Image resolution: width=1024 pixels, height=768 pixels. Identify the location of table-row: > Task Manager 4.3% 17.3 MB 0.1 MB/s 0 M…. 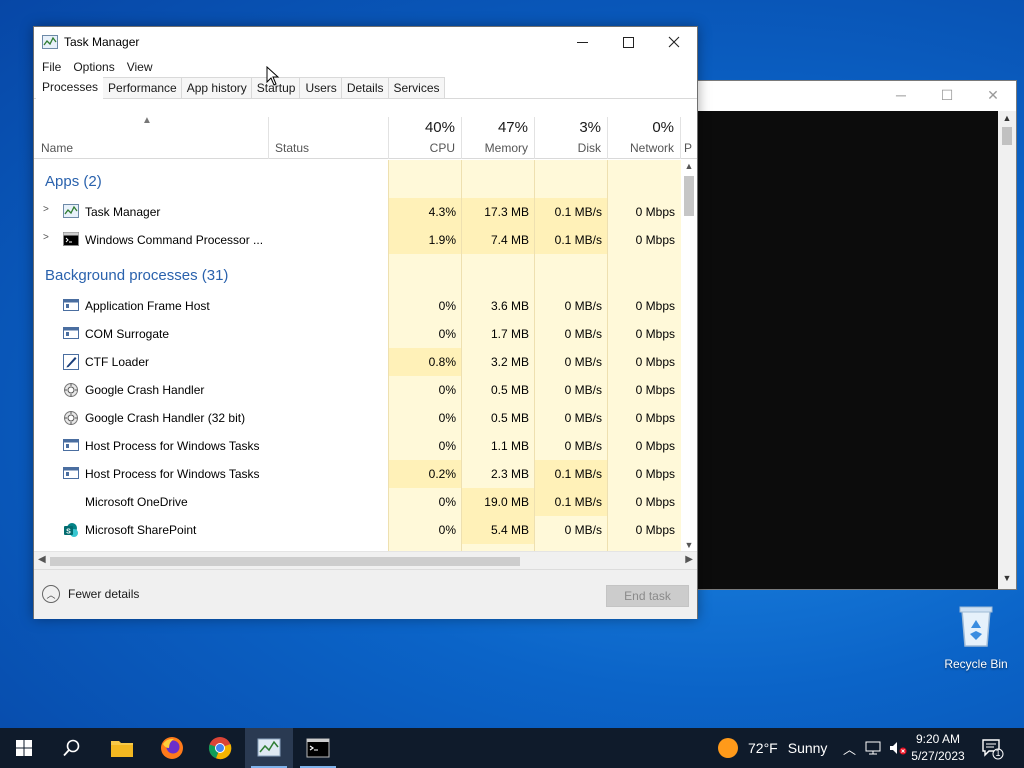
(357, 212).